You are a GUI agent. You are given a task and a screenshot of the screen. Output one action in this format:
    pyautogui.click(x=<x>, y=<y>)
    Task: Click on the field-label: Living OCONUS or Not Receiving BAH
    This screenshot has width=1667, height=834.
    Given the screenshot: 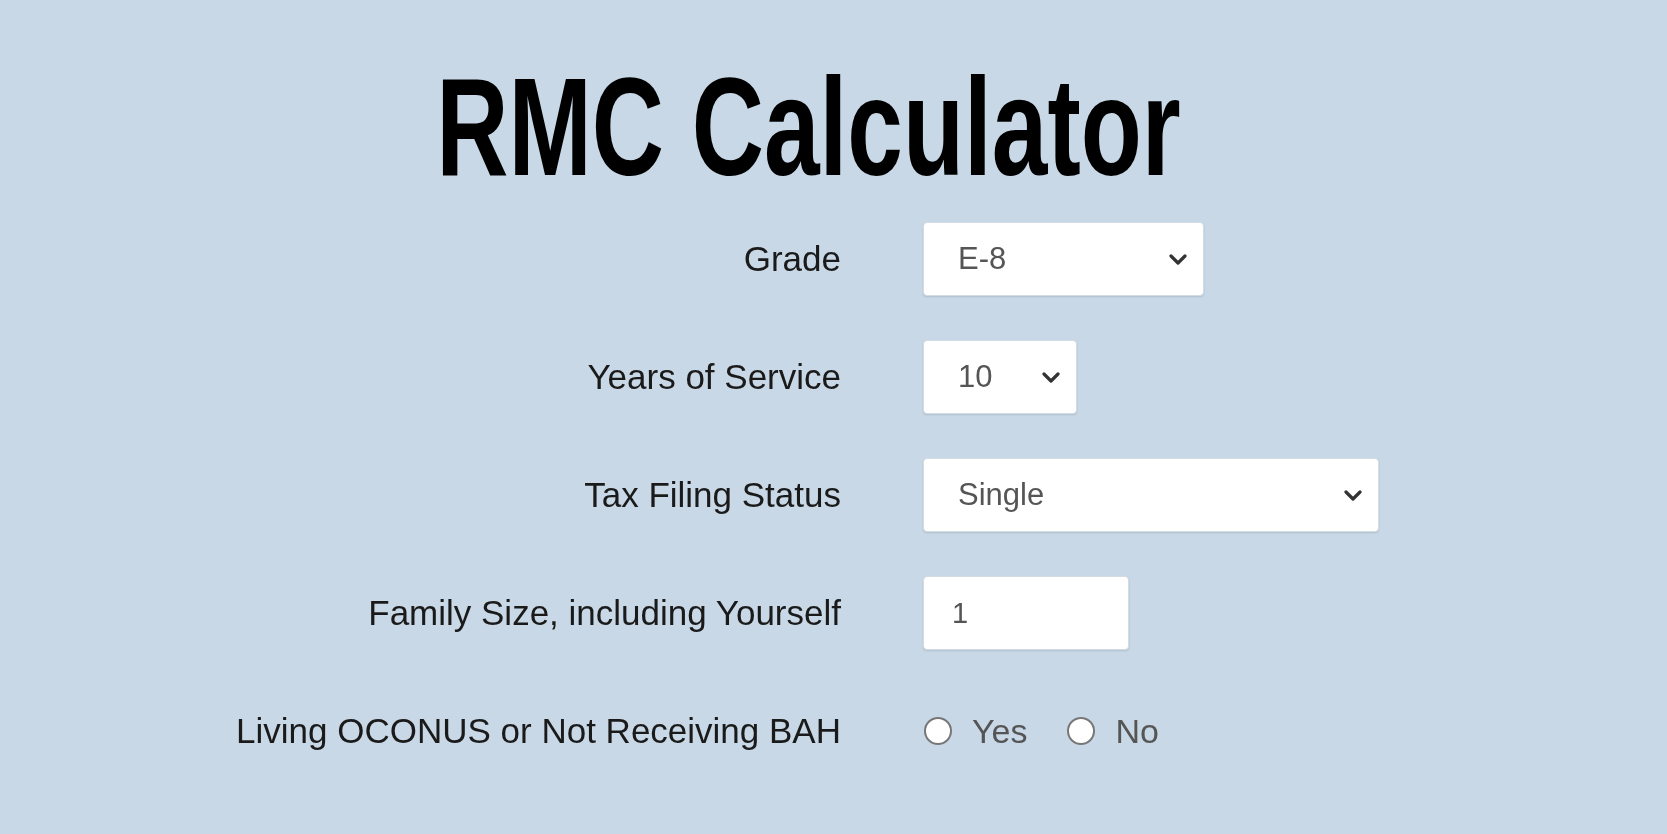 What is the action you would take?
    pyautogui.click(x=538, y=731)
    